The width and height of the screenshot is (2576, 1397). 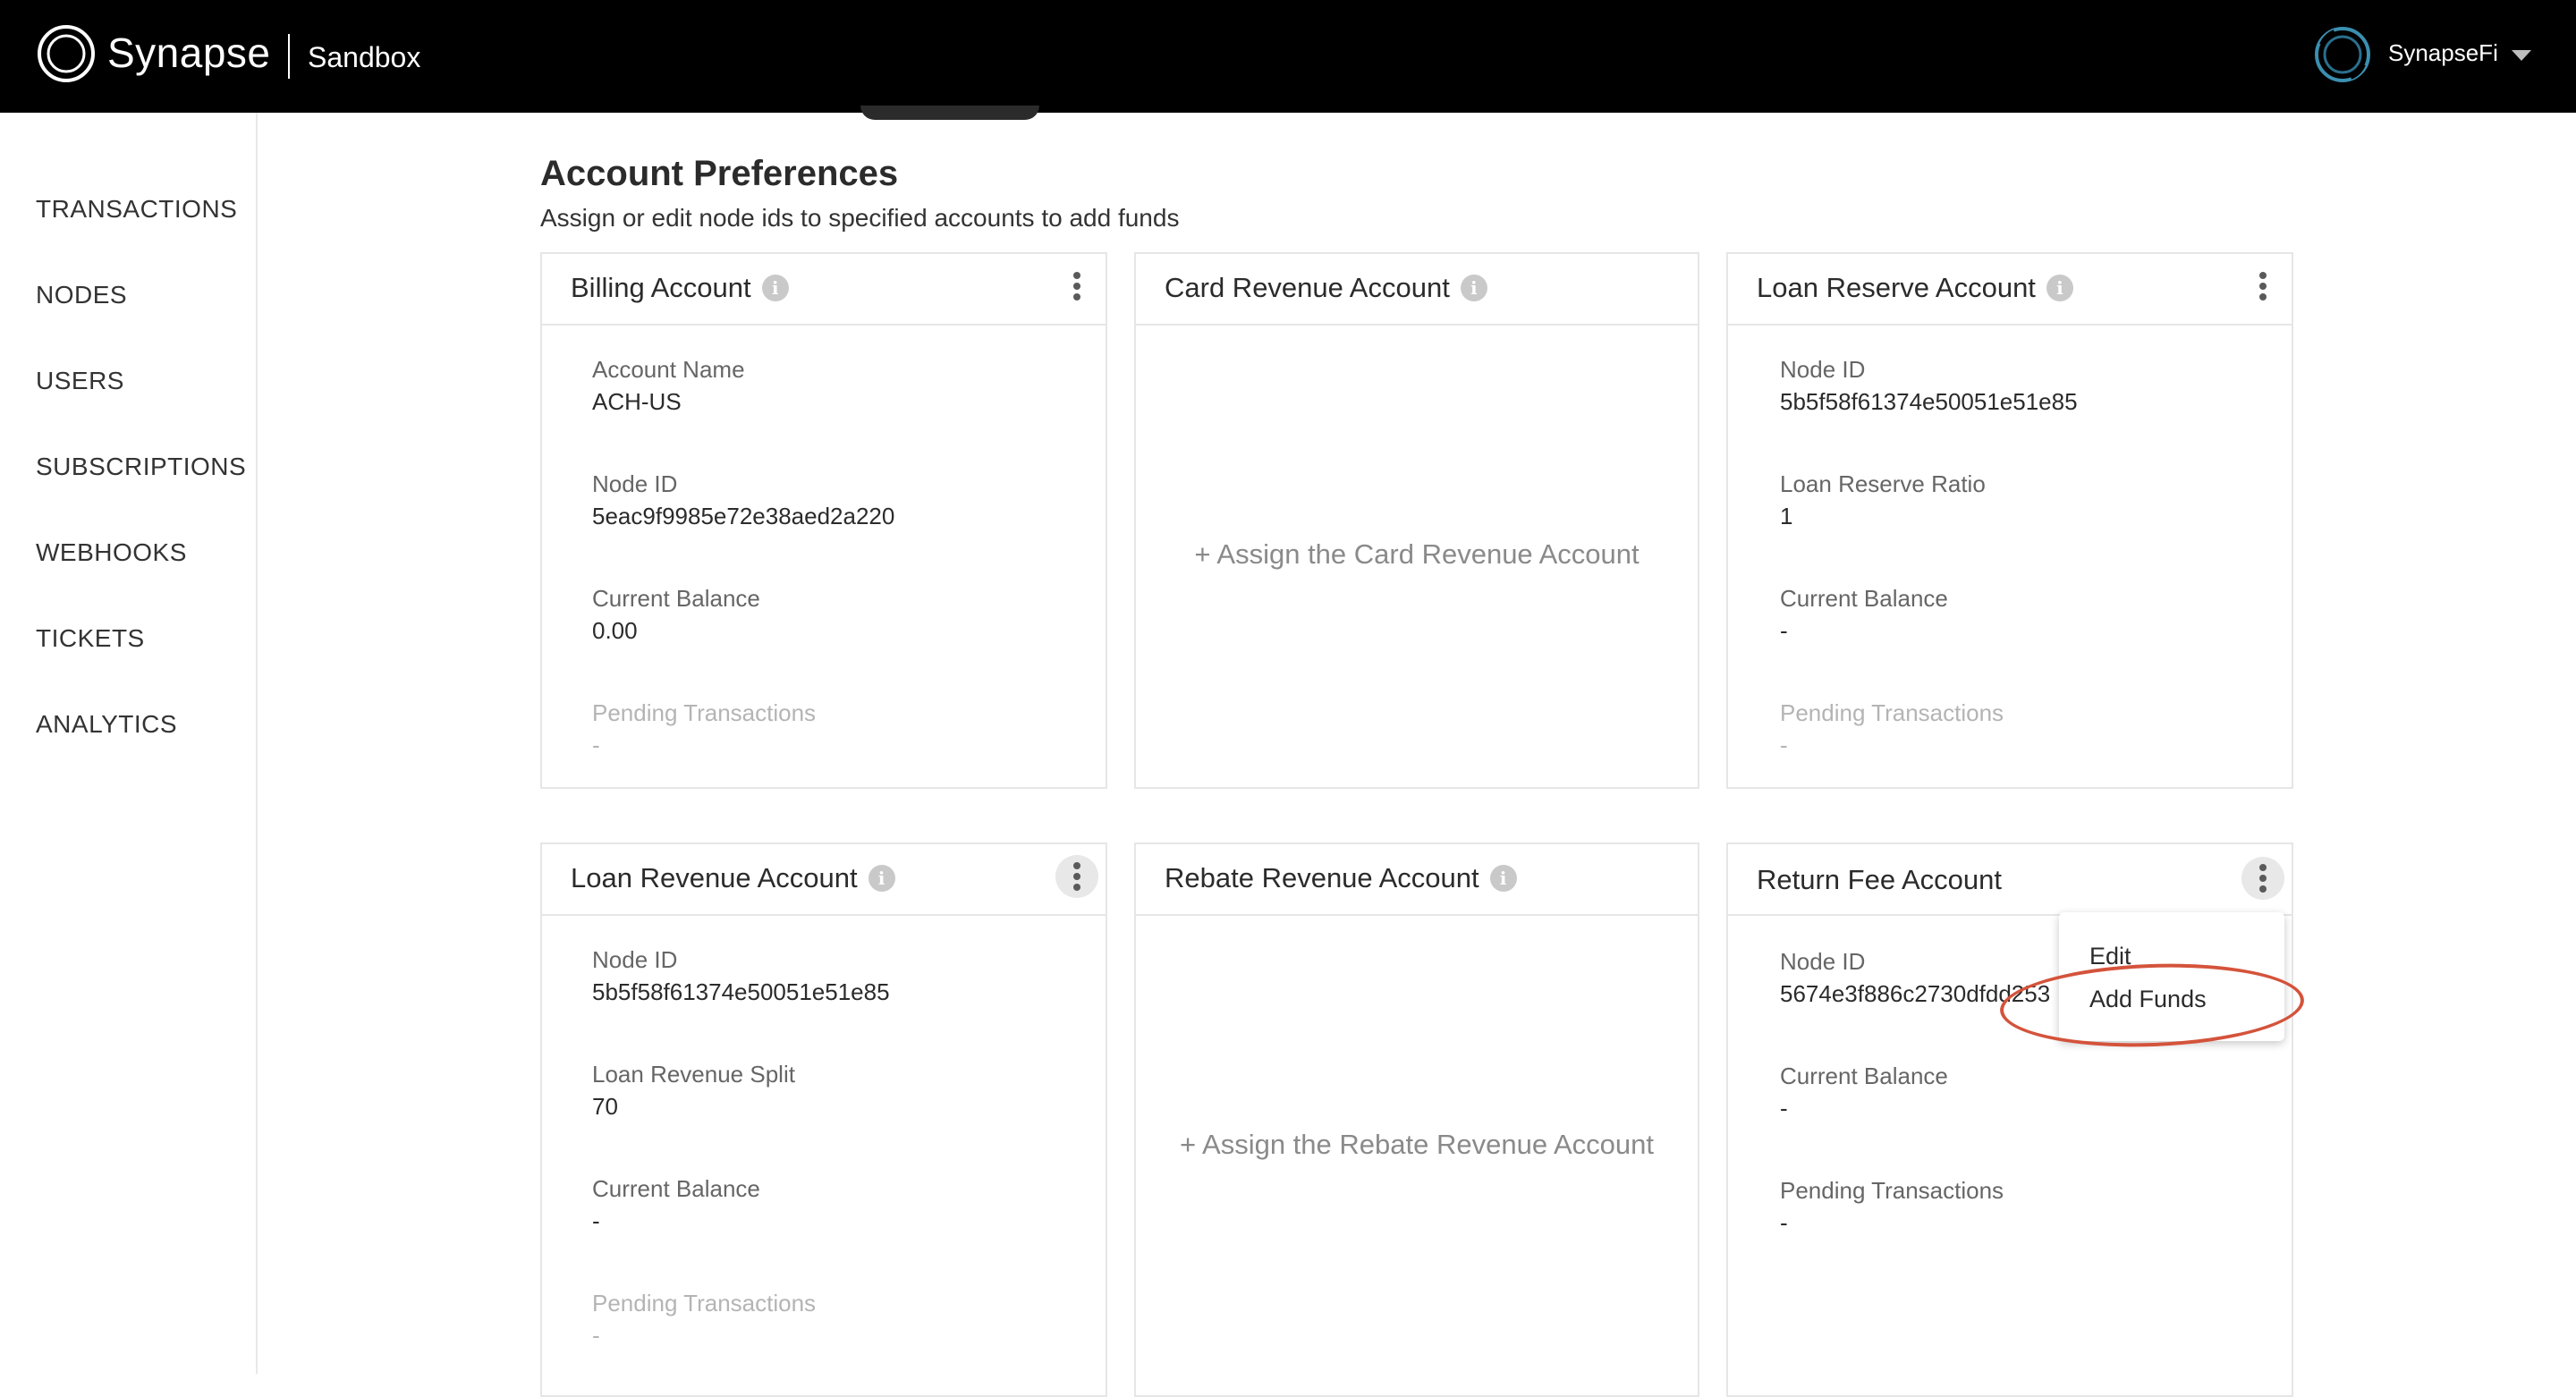 I want to click on card-header: Card Revenue Account i, so click(x=1417, y=290).